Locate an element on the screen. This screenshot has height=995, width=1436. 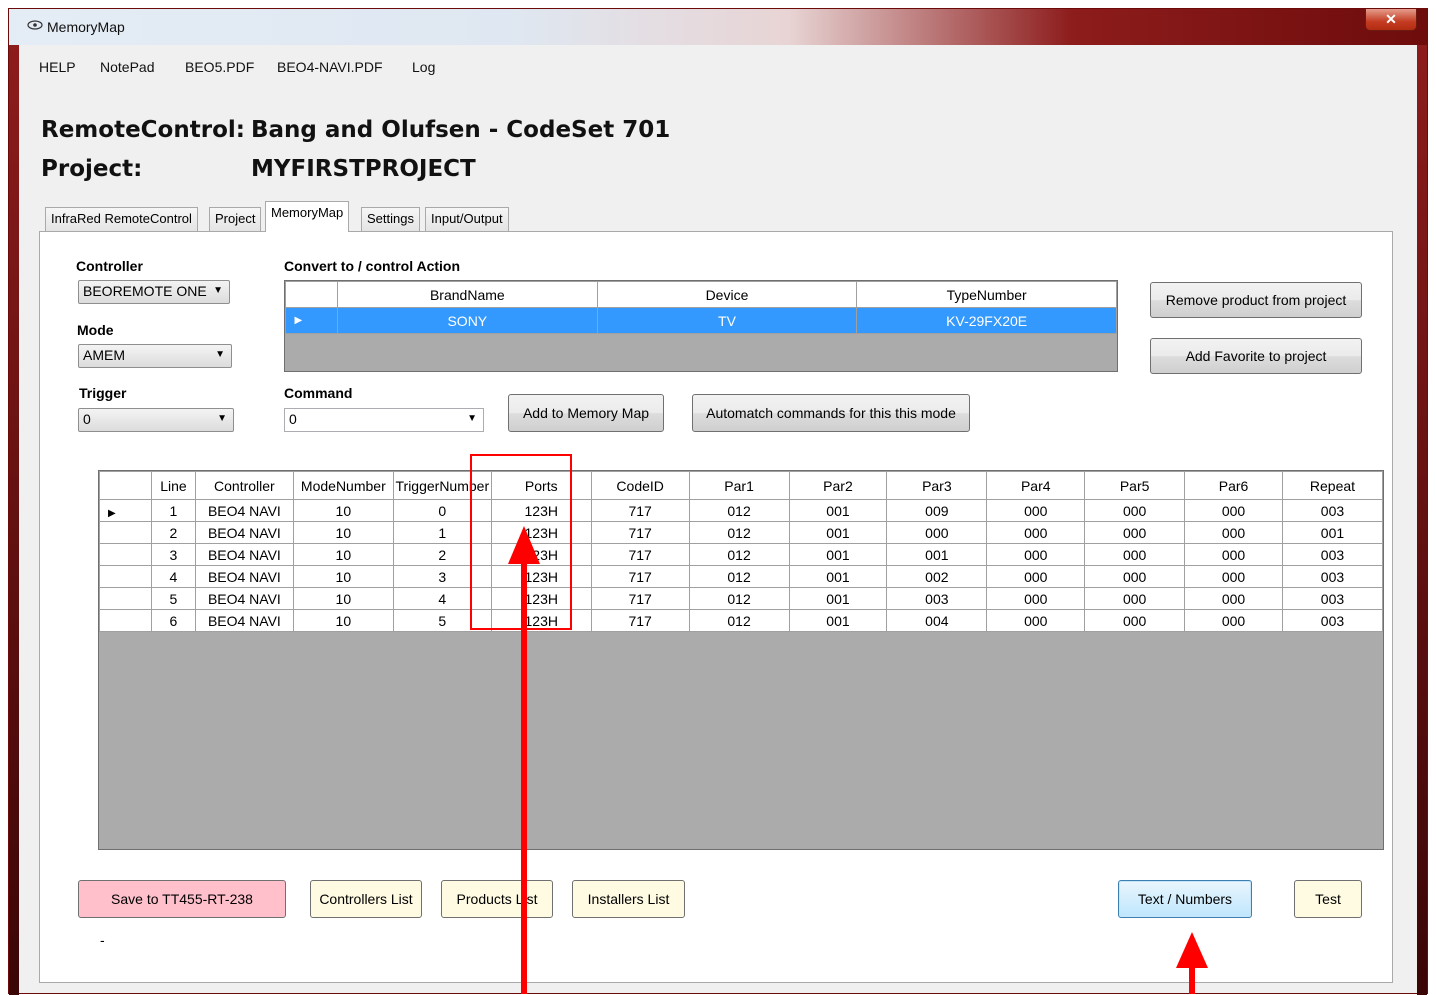
remove-product-button: Remove product from project is located at coordinates (1256, 300).